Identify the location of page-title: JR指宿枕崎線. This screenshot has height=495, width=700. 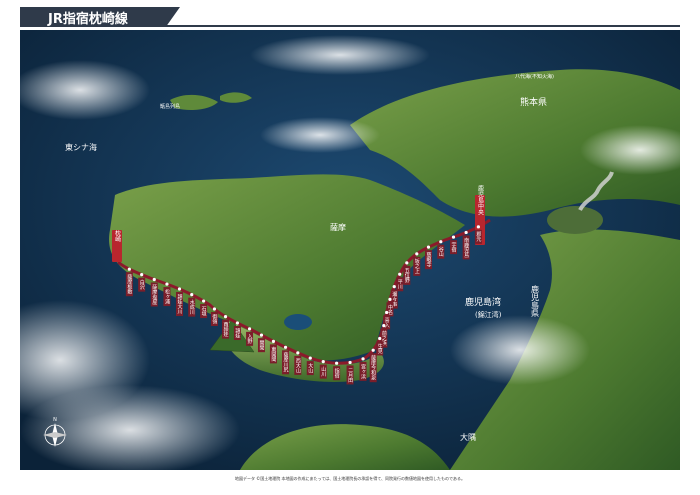
(88, 19).